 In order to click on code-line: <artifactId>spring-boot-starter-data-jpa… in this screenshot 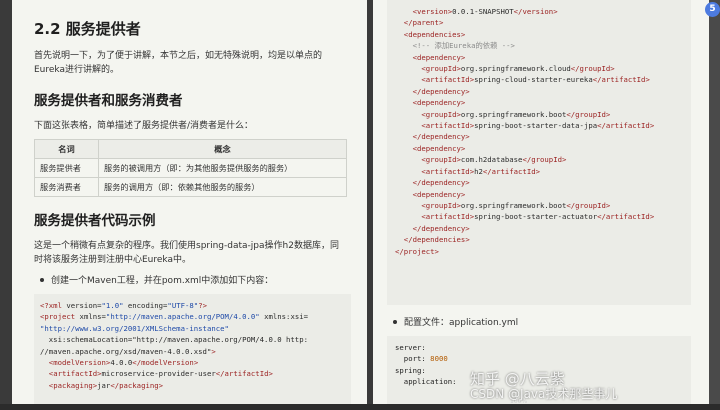, I will do `click(538, 126)`.